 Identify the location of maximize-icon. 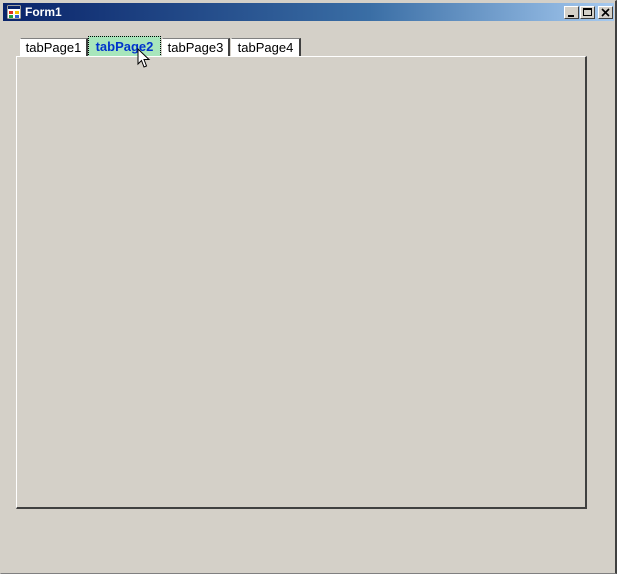
(587, 12).